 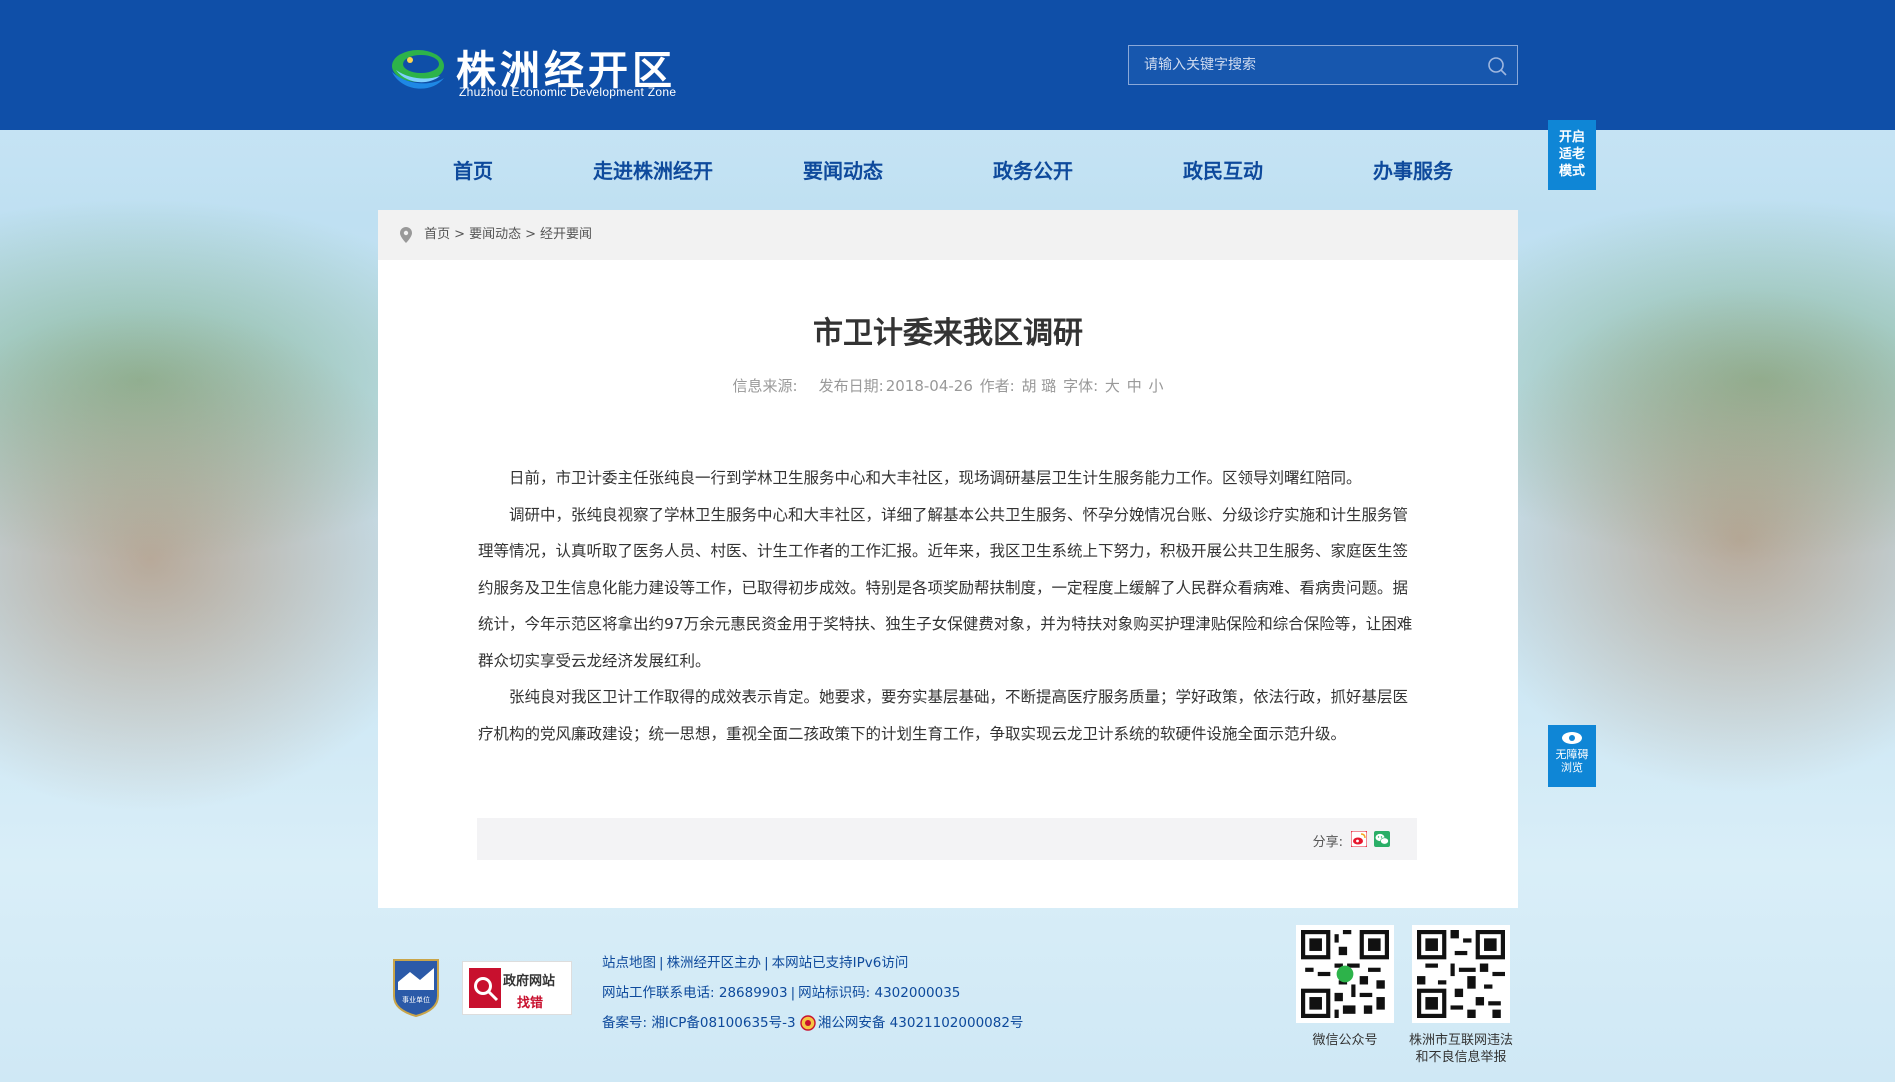 What do you see at coordinates (765, 386) in the screenshot?
I see `source-label: 信息来源:` at bounding box center [765, 386].